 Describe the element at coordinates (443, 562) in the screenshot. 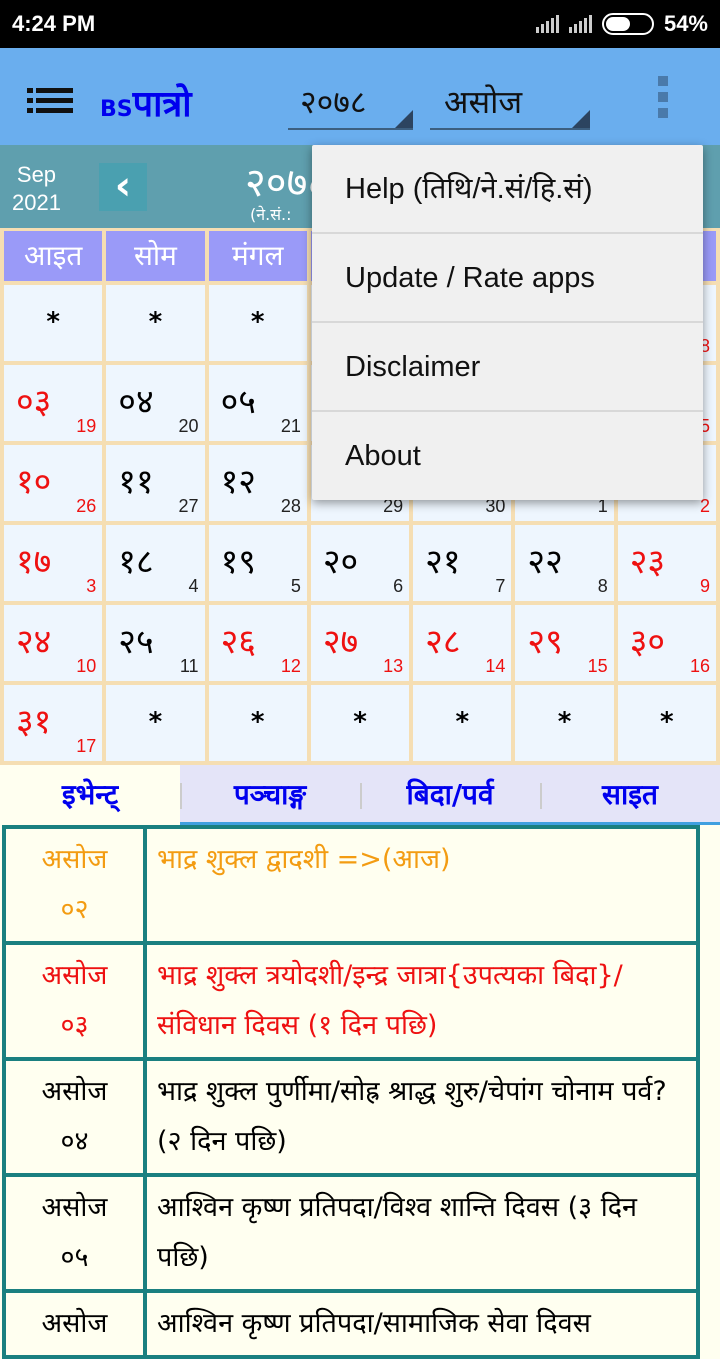

I see `nepali-date: २१` at that location.